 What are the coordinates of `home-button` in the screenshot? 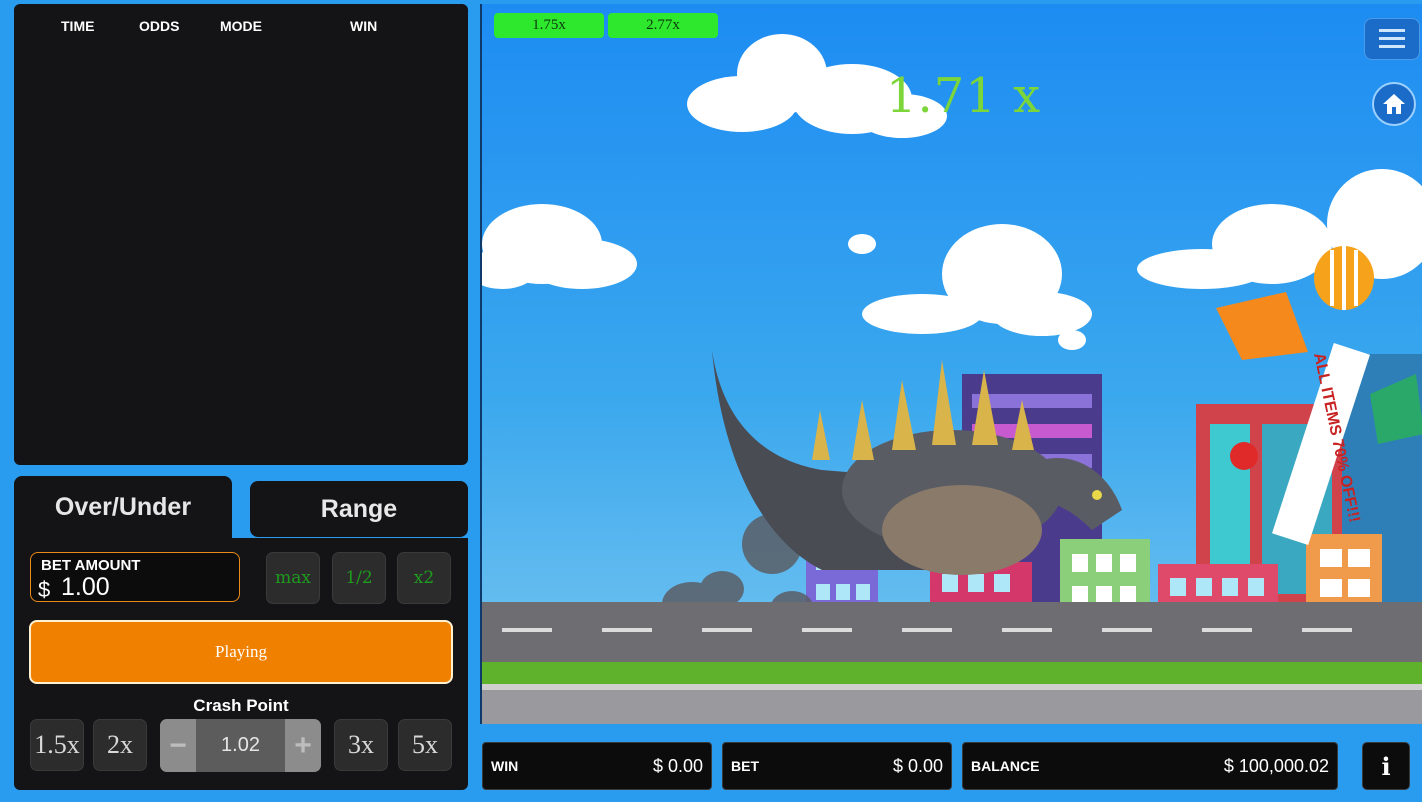 It's located at (1394, 104).